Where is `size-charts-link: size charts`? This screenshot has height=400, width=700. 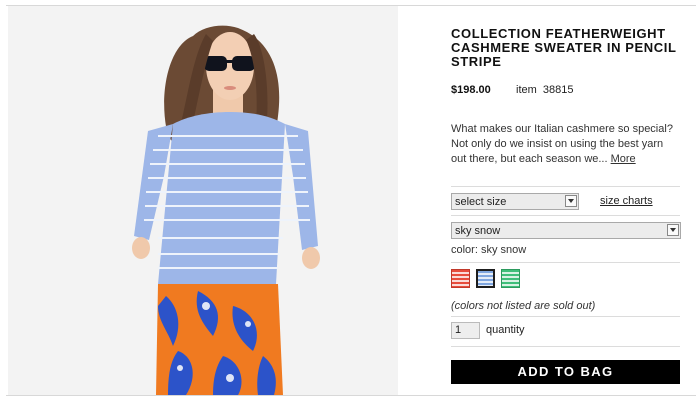 size-charts-link: size charts is located at coordinates (626, 201).